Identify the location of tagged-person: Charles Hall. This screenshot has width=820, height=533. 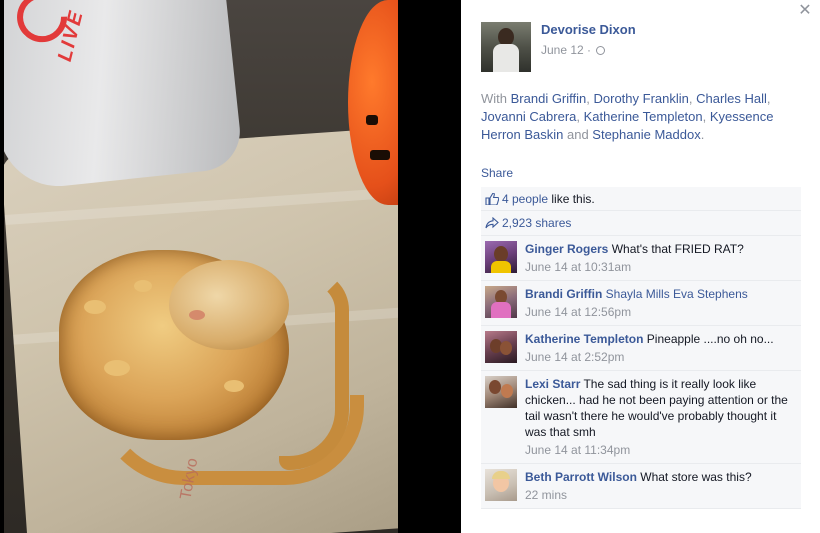
(731, 98).